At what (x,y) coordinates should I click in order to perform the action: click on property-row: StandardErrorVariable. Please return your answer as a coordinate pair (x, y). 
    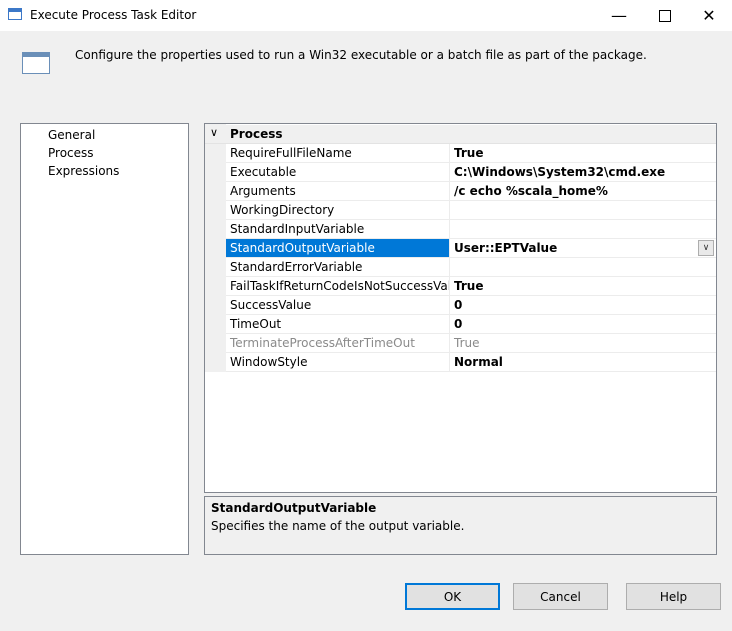
    Looking at the image, I should click on (471, 267).